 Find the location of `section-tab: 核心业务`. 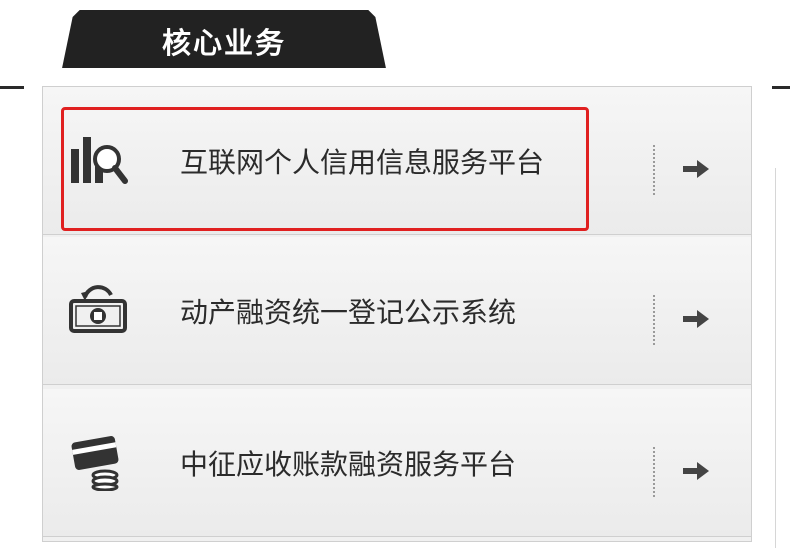

section-tab: 核心业务 is located at coordinates (224, 40).